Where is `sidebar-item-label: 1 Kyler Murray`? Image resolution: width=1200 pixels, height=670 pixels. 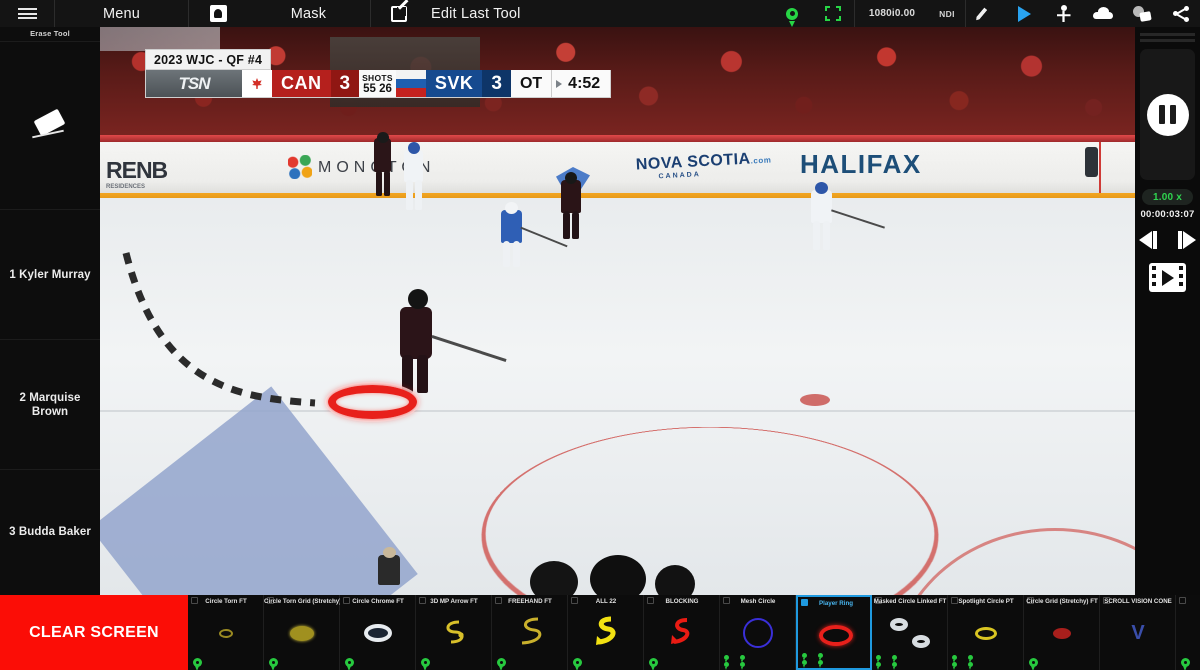 sidebar-item-label: 1 Kyler Murray is located at coordinates (50, 274).